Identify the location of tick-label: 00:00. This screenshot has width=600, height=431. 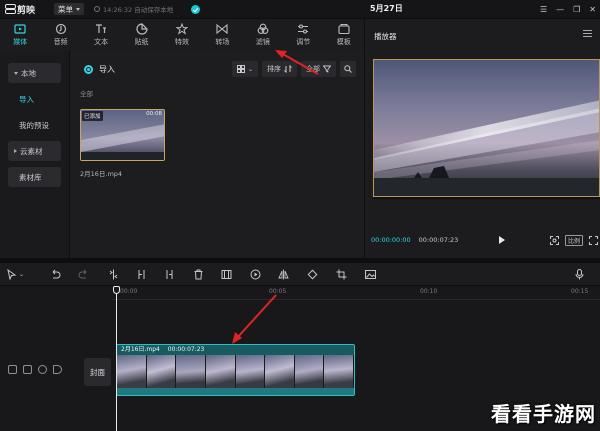
(129, 291).